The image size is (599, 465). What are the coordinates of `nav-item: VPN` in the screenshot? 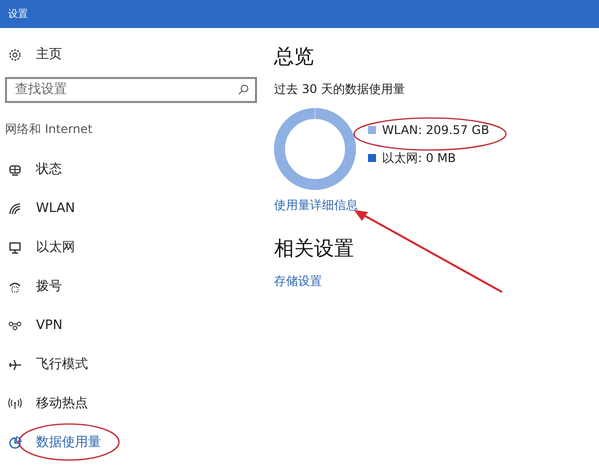 It's located at (131, 325).